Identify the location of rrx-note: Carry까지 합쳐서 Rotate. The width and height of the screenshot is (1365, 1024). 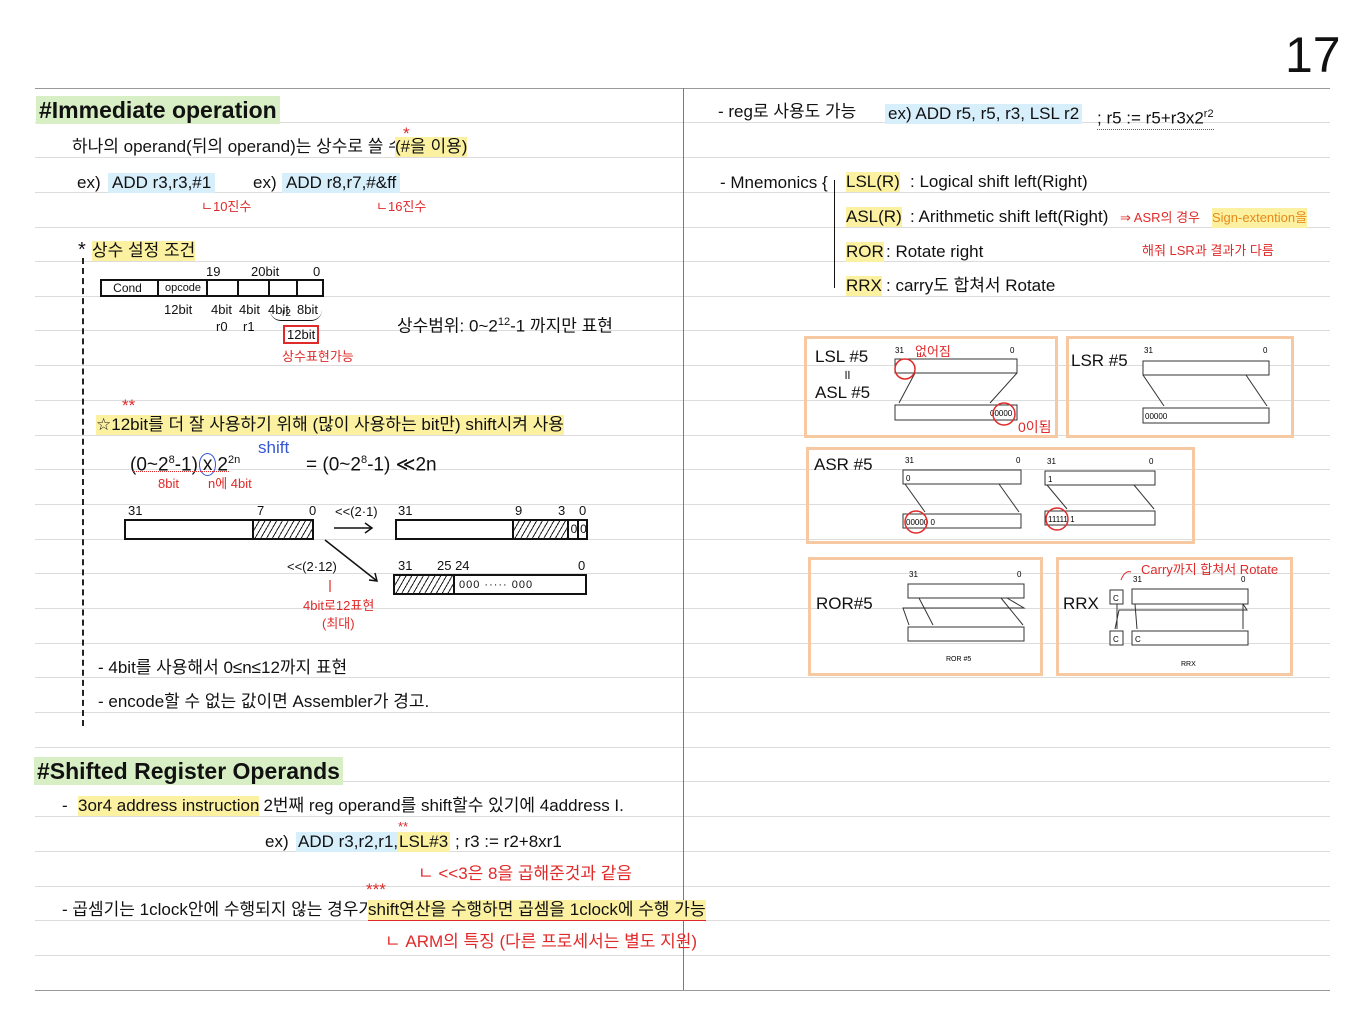
(1209, 569).